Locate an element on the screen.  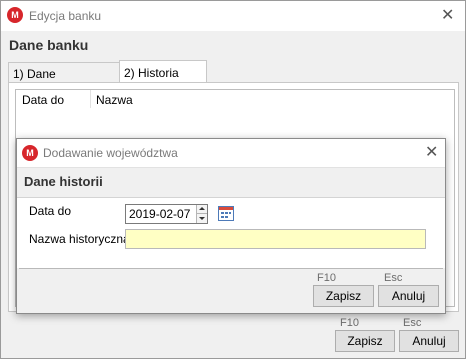
spin-down-icon is located at coordinates (201, 218).